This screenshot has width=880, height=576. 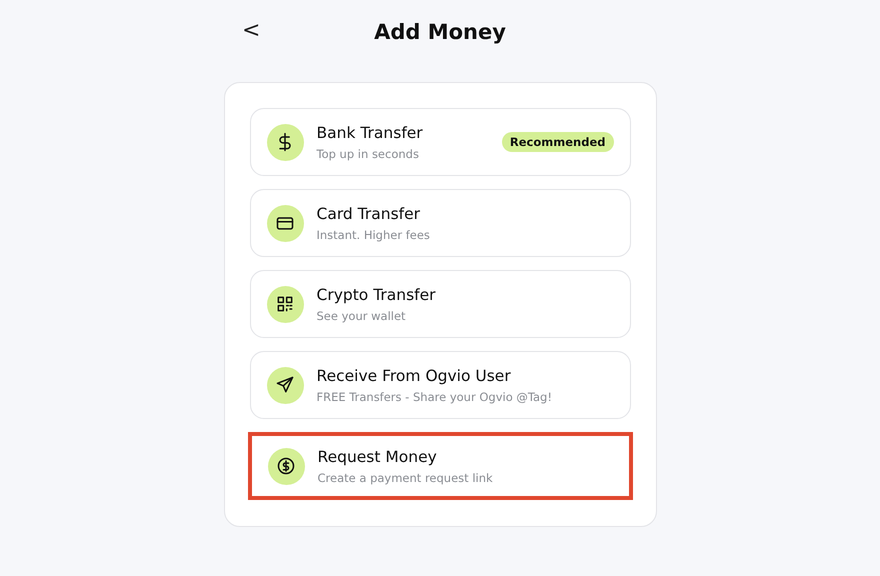 What do you see at coordinates (376, 295) in the screenshot?
I see `option-title: Crypto Transfer` at bounding box center [376, 295].